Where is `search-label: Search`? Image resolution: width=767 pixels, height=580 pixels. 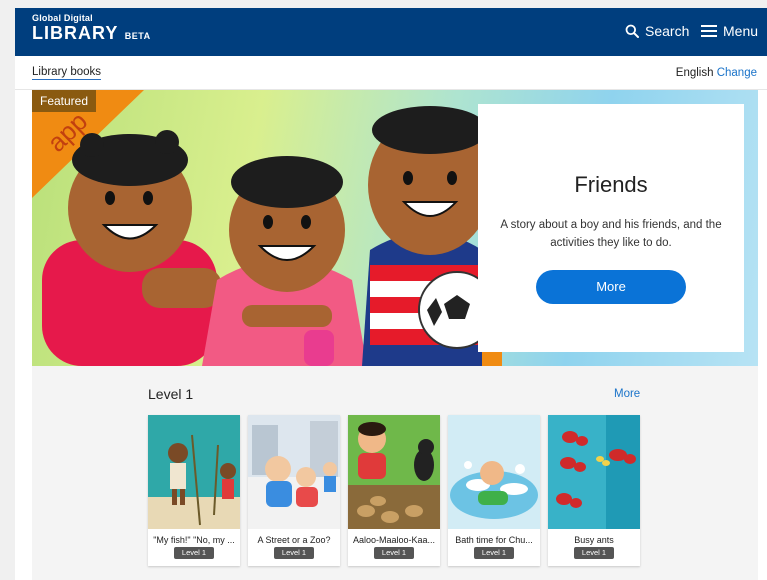 search-label: Search is located at coordinates (667, 31).